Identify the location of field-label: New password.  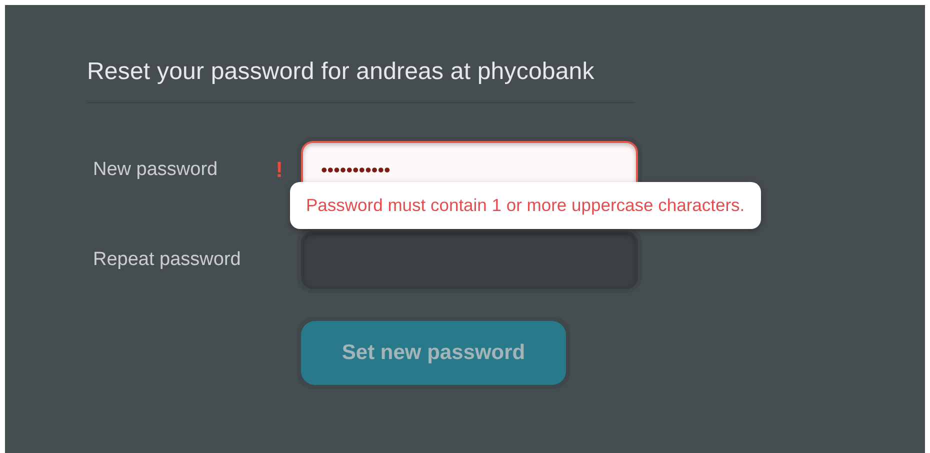
(155, 170).